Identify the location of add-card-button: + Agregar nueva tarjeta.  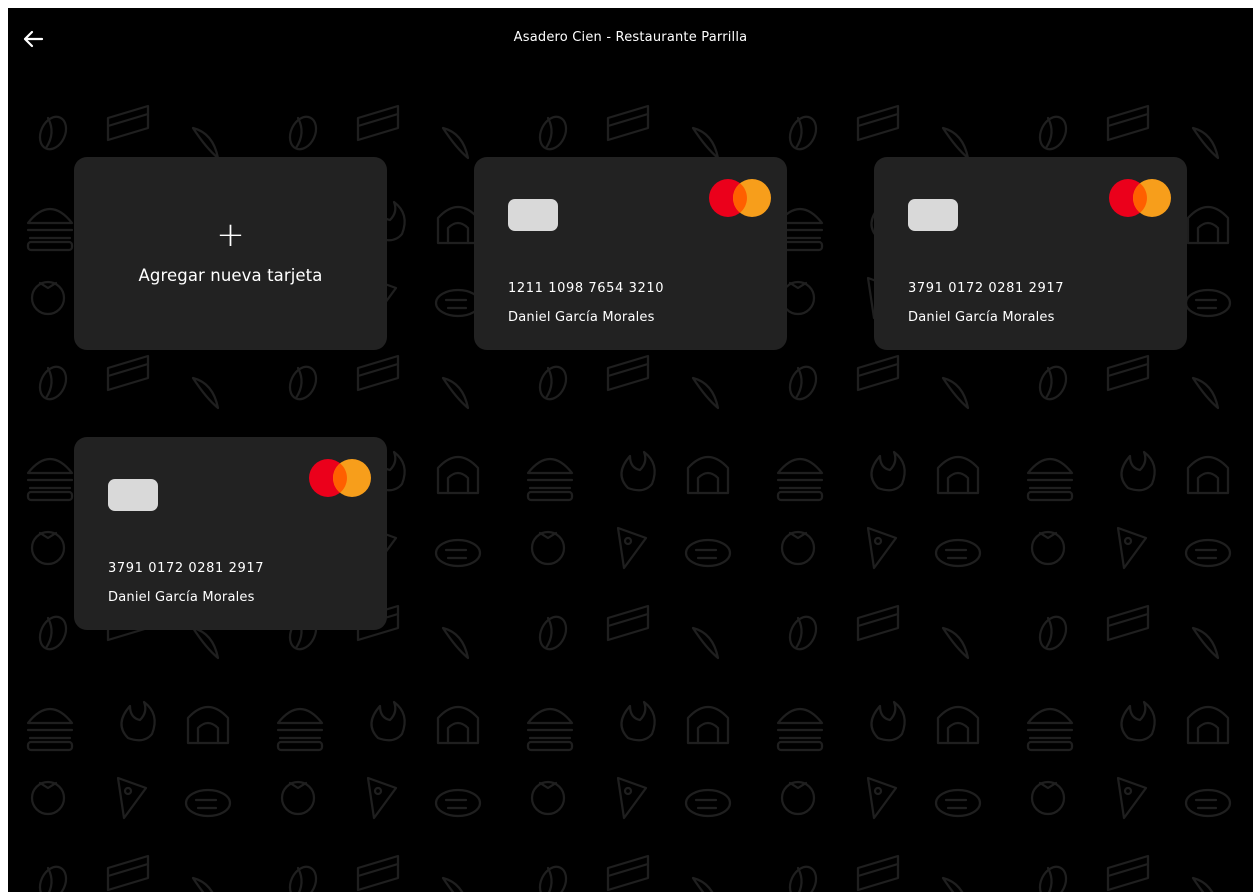
(230, 253).